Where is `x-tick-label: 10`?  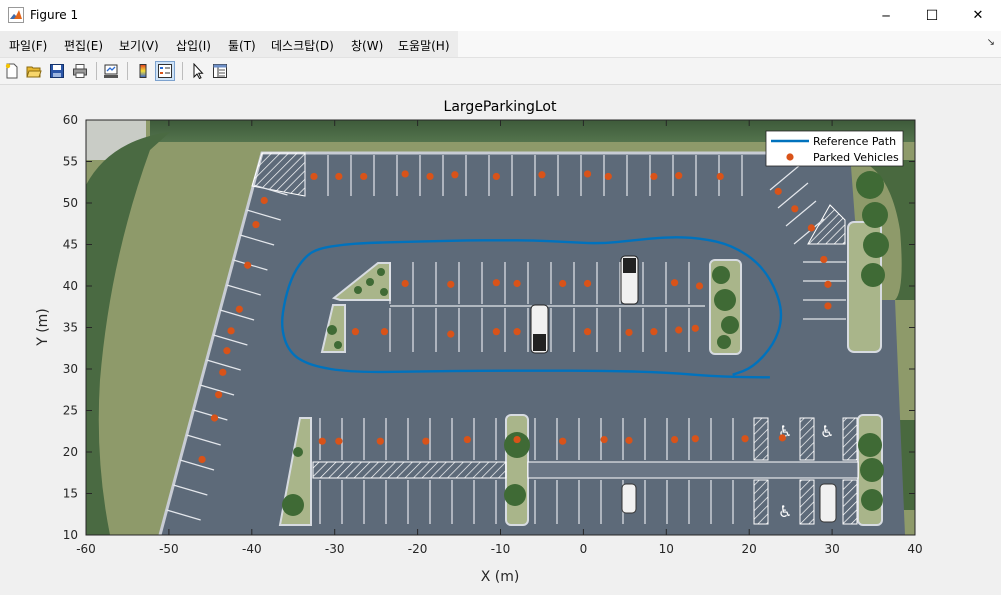 x-tick-label: 10 is located at coordinates (666, 549).